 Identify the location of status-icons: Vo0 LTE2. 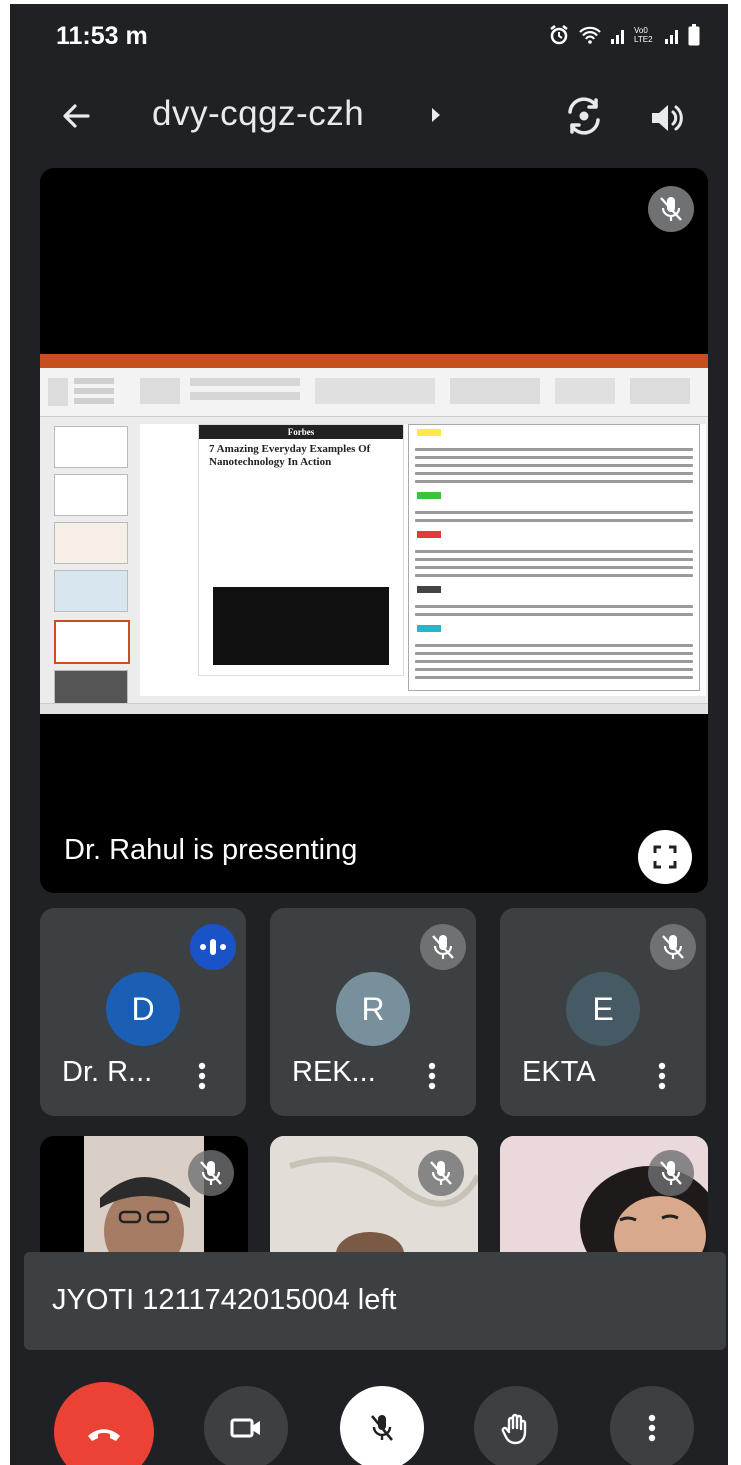
(624, 35).